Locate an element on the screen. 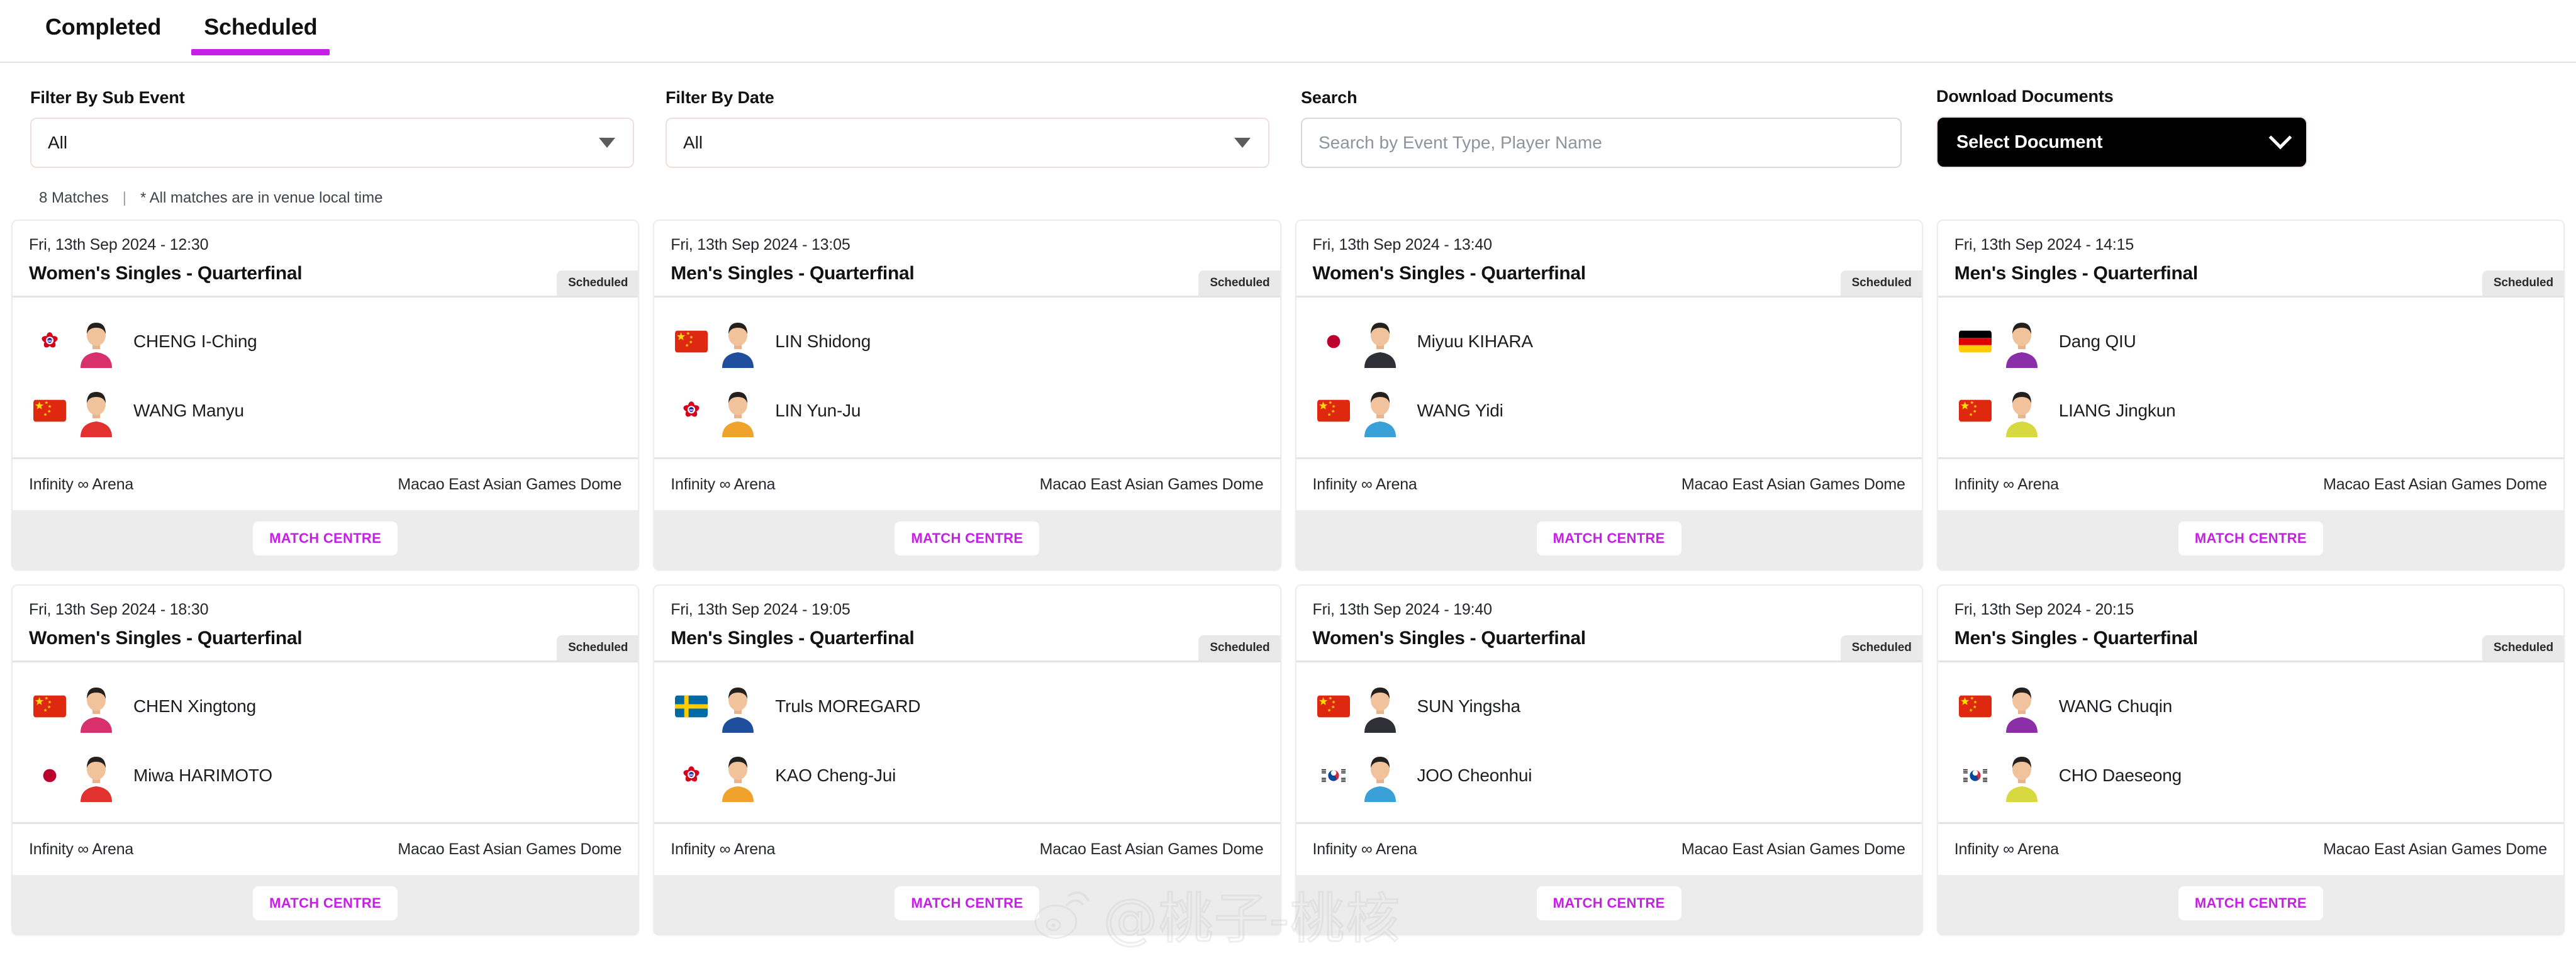  player-row: SUN Yingsha is located at coordinates (1609, 706).